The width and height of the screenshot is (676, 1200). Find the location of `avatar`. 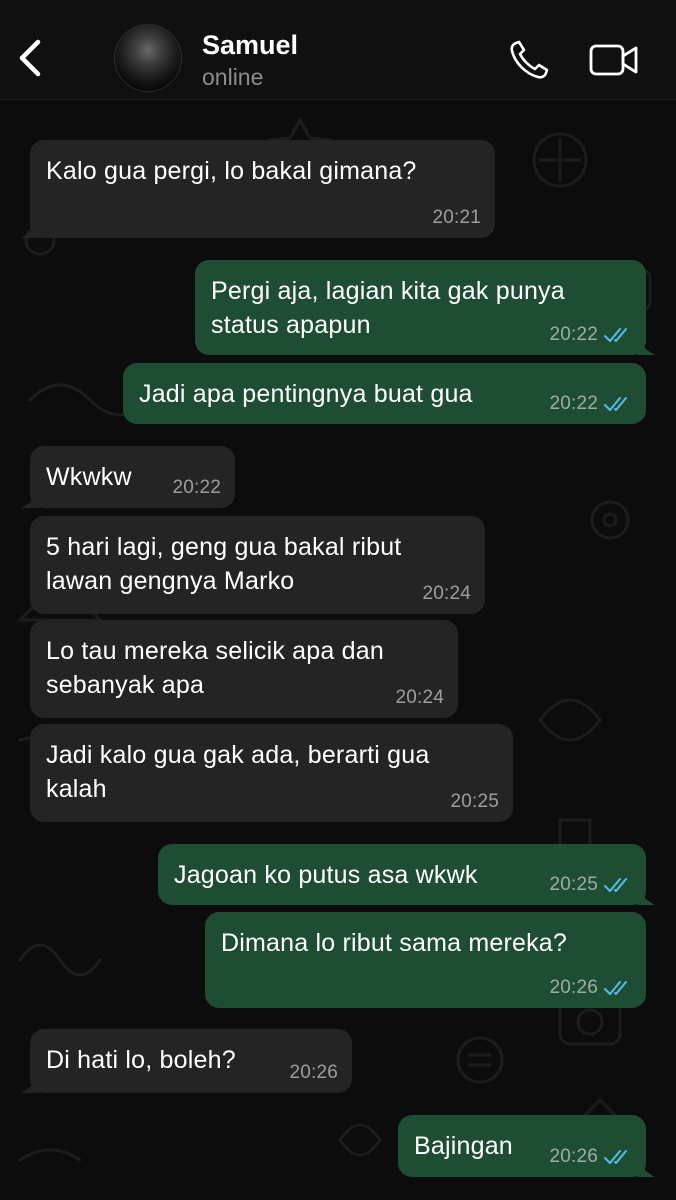

avatar is located at coordinates (148, 58).